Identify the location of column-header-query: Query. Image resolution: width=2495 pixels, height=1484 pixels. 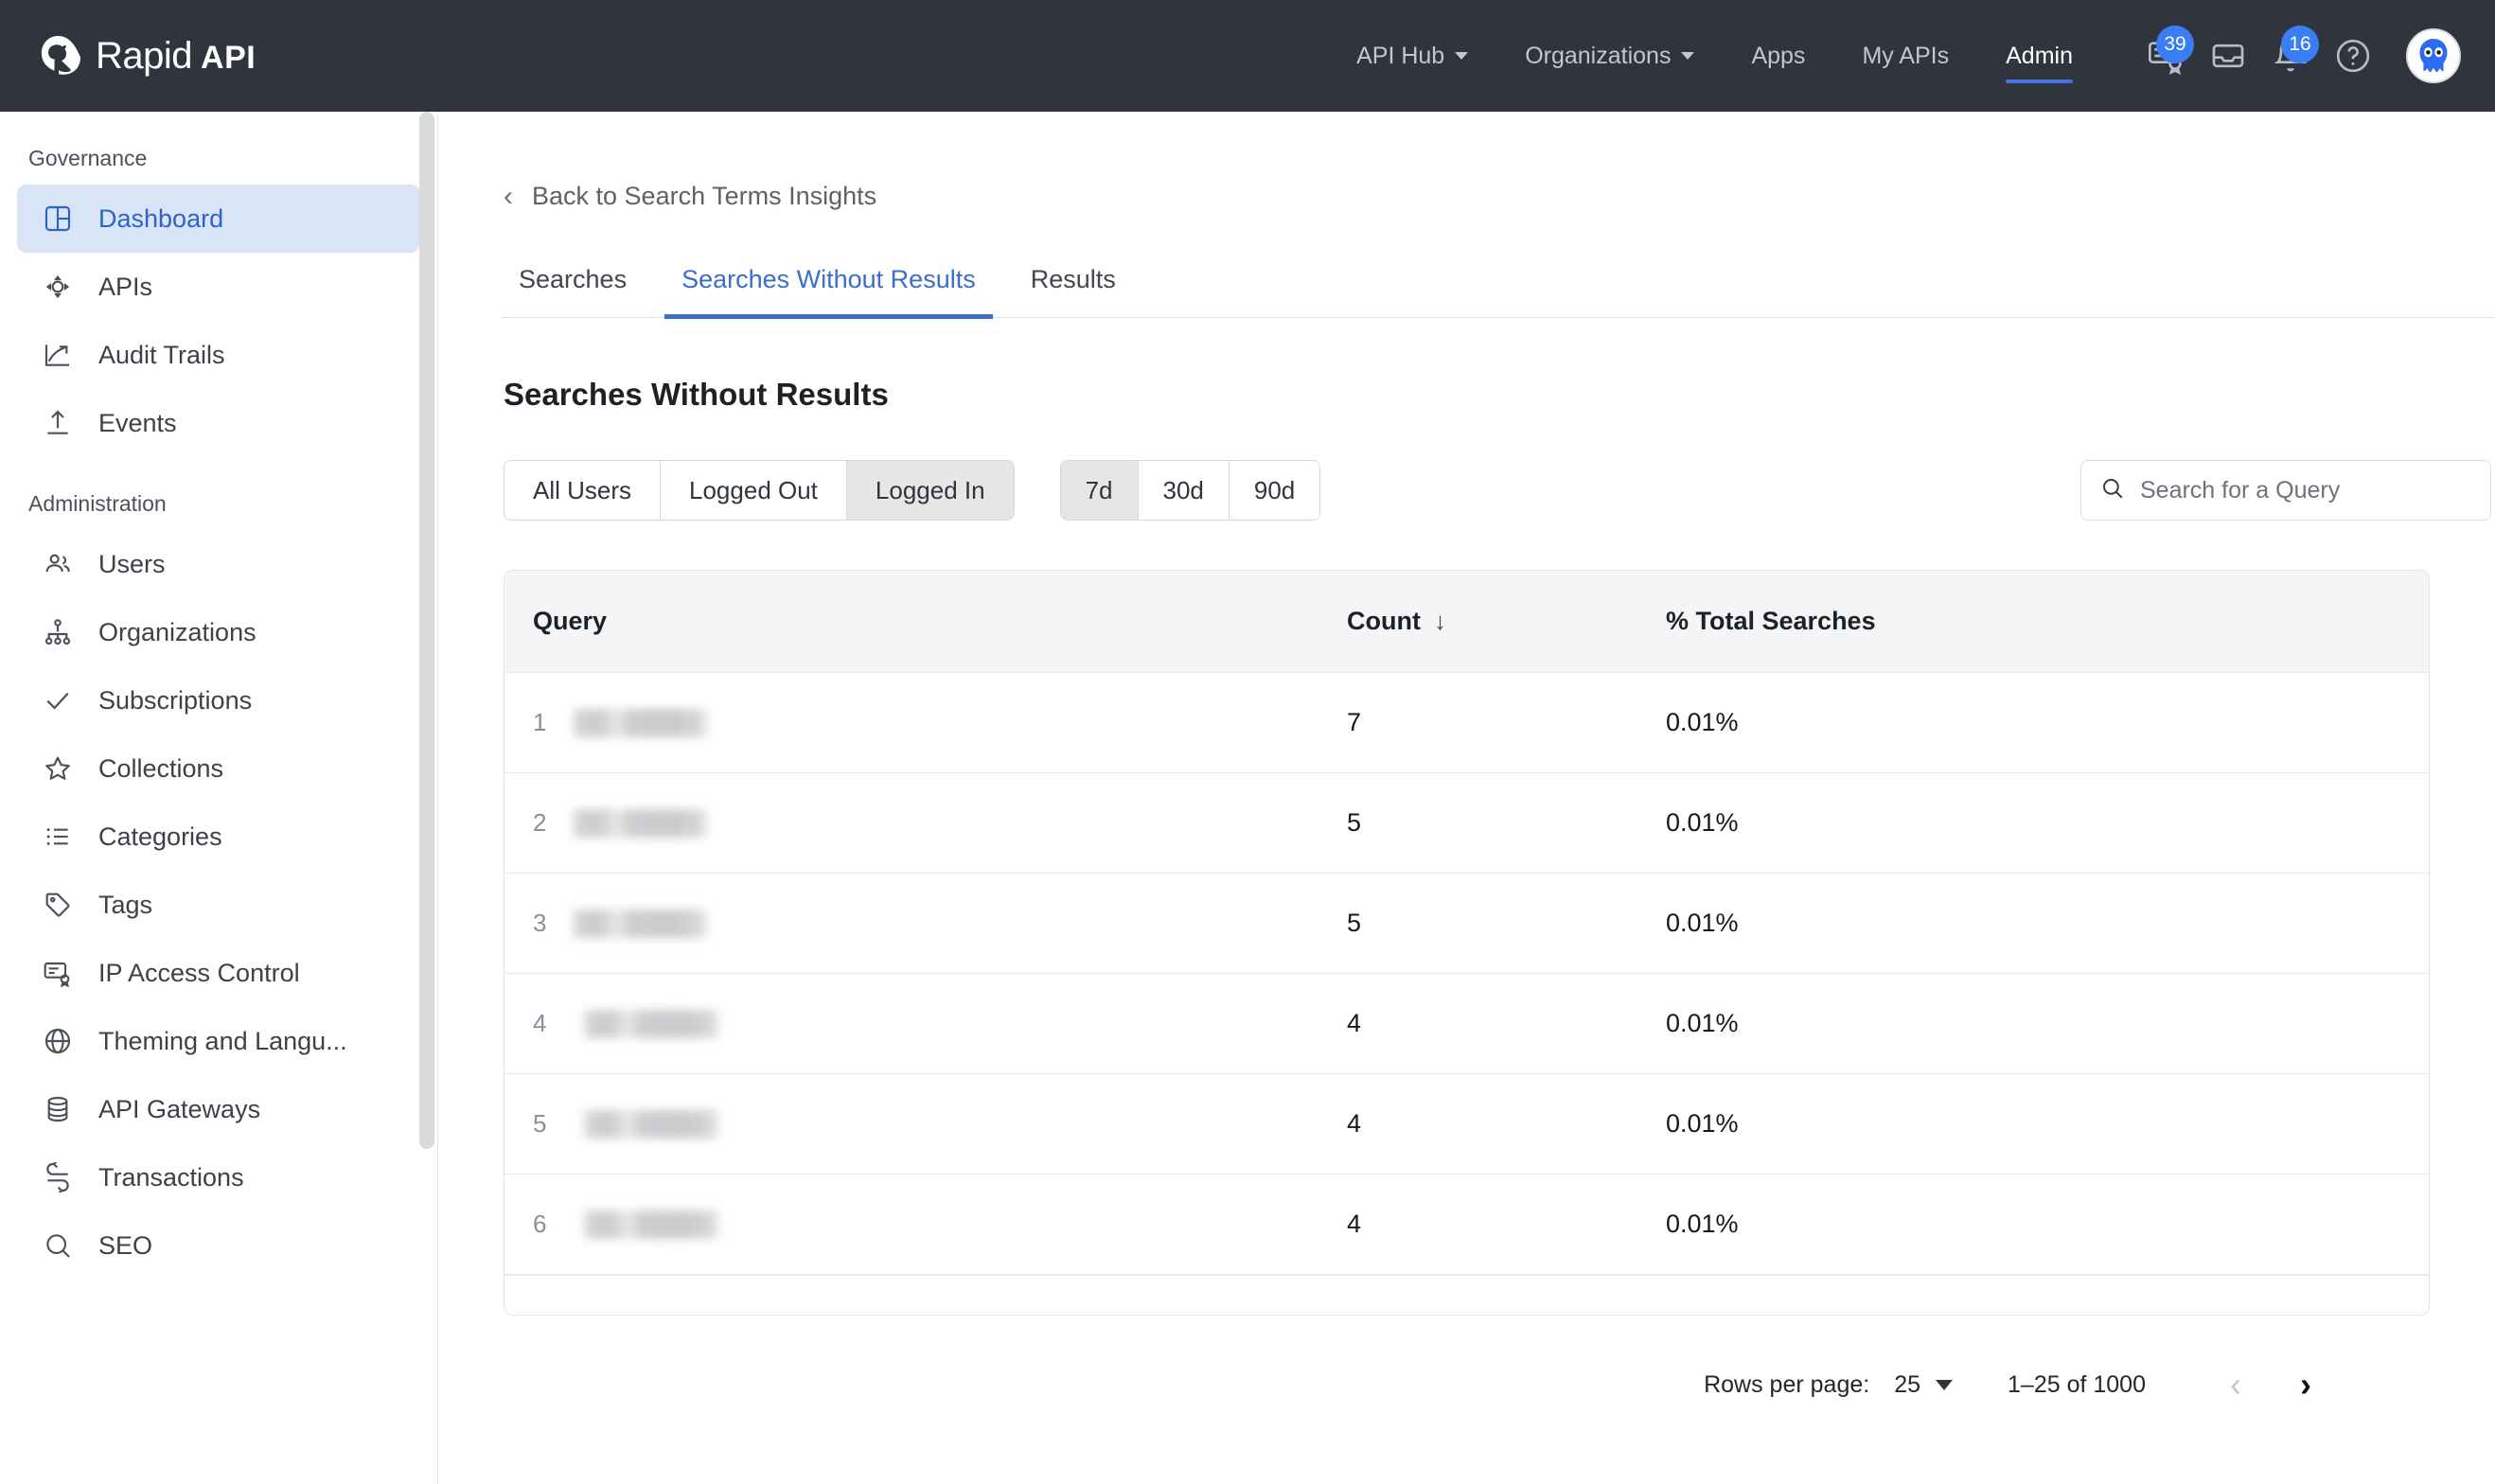
(926, 621).